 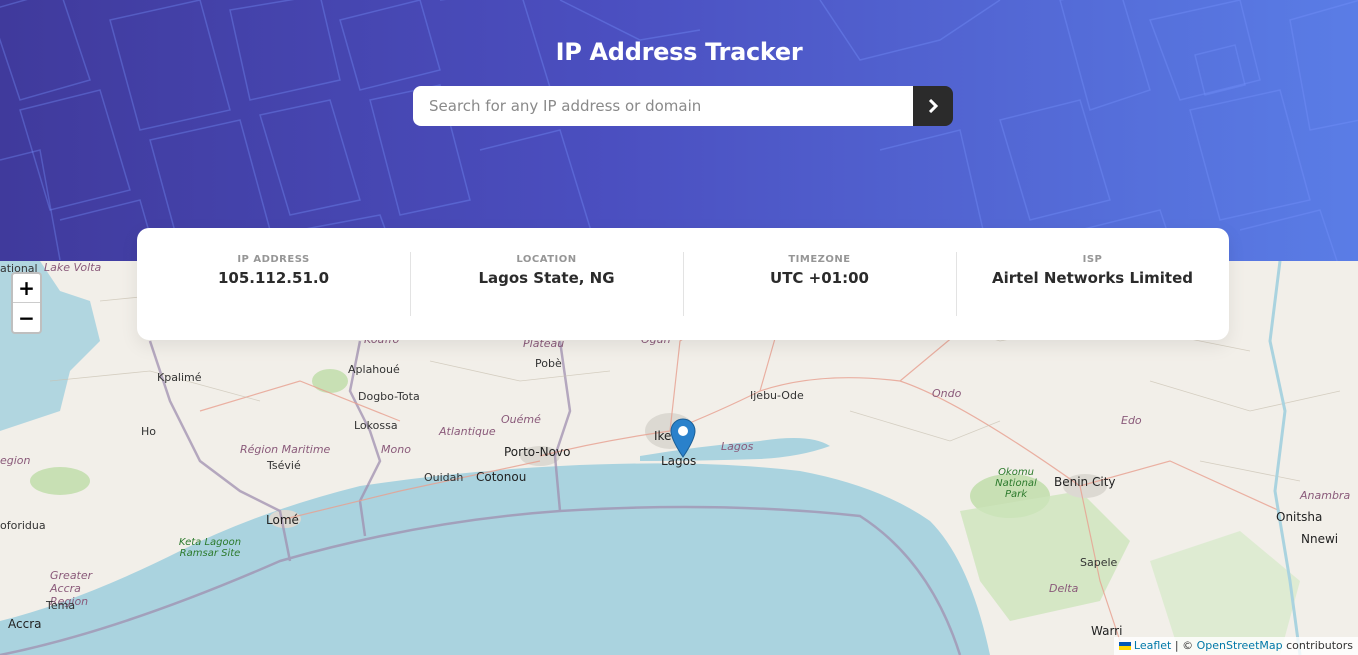 What do you see at coordinates (467, 431) in the screenshot?
I see `map-label: Atlantique` at bounding box center [467, 431].